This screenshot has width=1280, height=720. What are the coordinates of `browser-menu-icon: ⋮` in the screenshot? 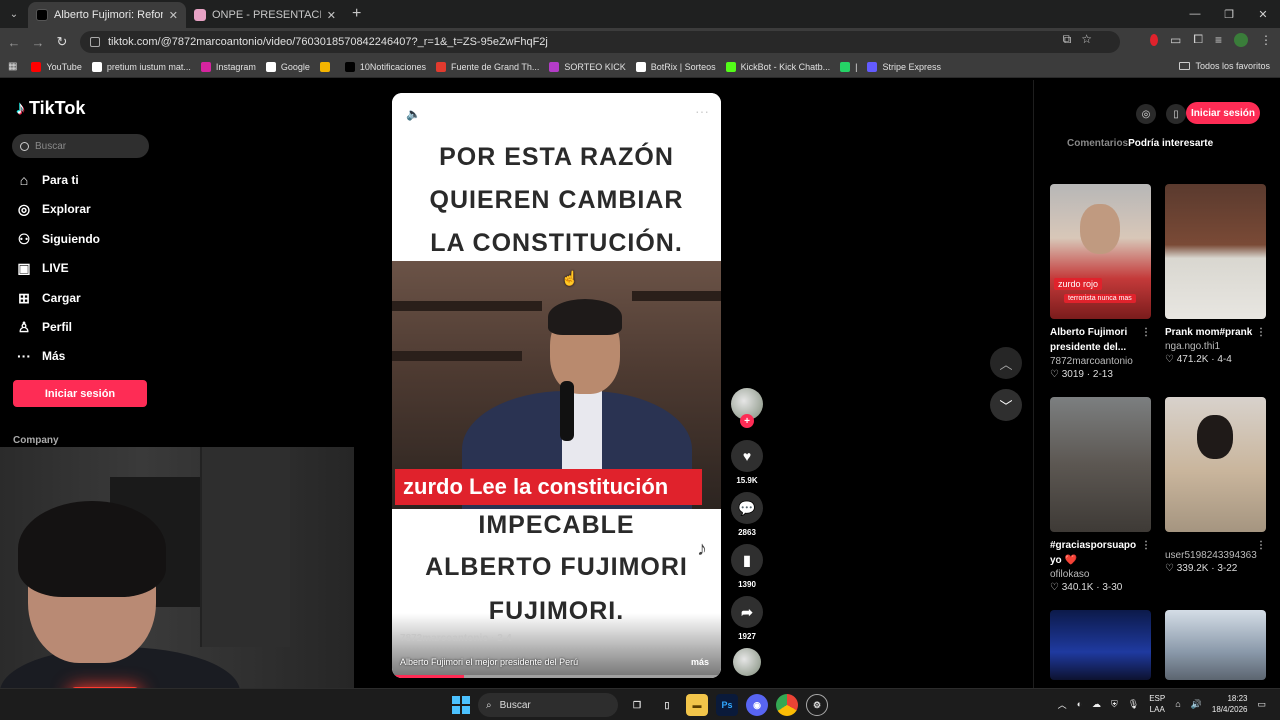 It's located at (1266, 40).